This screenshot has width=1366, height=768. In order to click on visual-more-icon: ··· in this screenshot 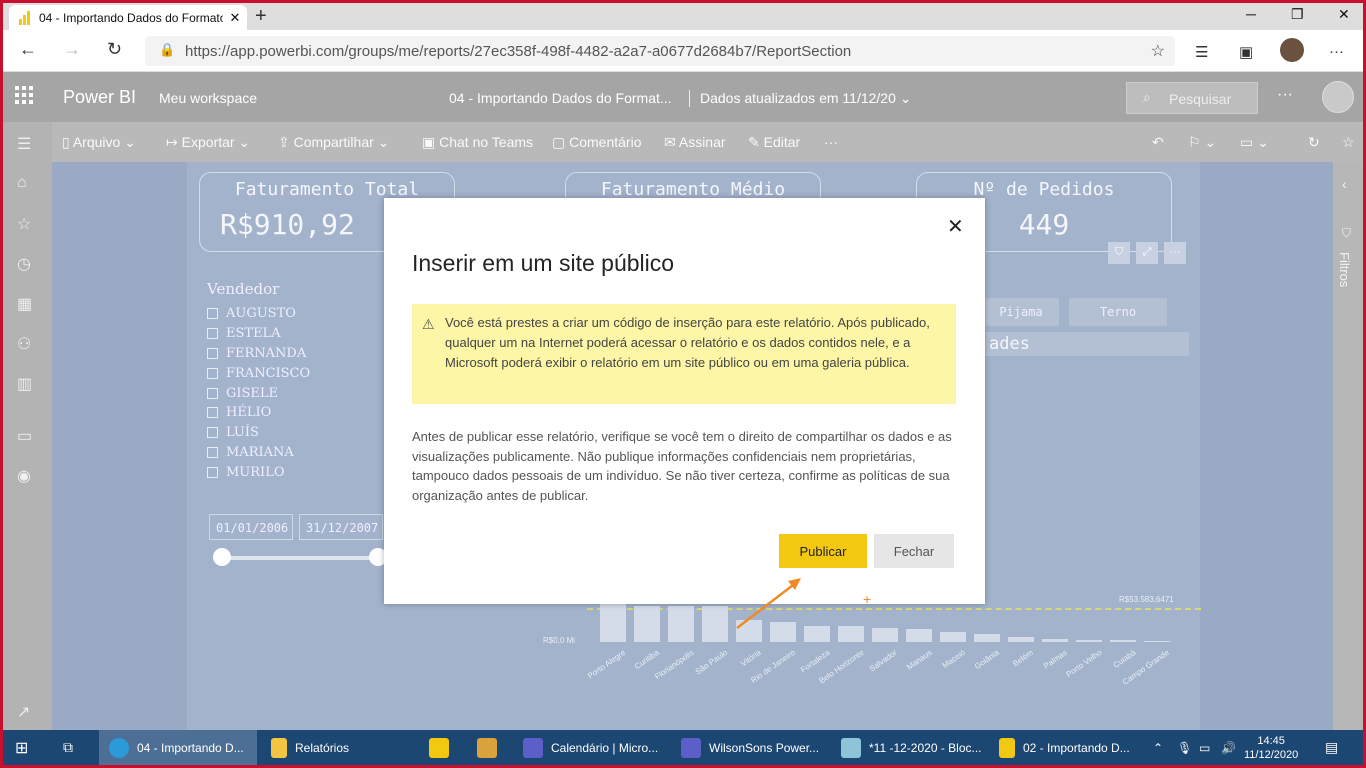, I will do `click(1175, 253)`.